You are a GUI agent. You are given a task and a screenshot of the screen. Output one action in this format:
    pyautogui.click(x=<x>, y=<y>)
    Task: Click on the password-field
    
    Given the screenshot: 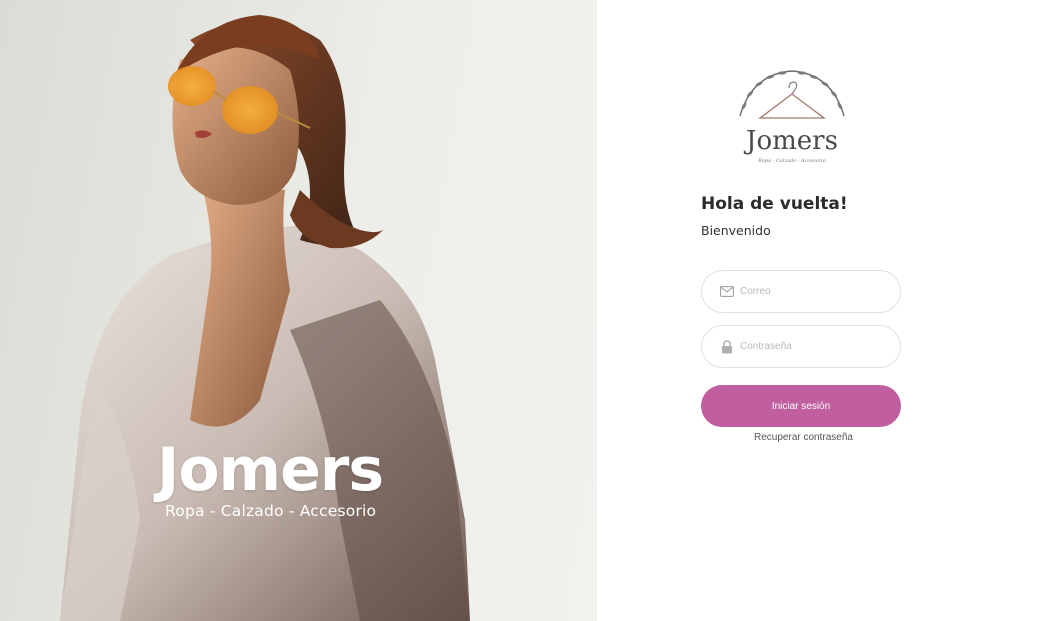 What is the action you would take?
    pyautogui.click(x=801, y=346)
    